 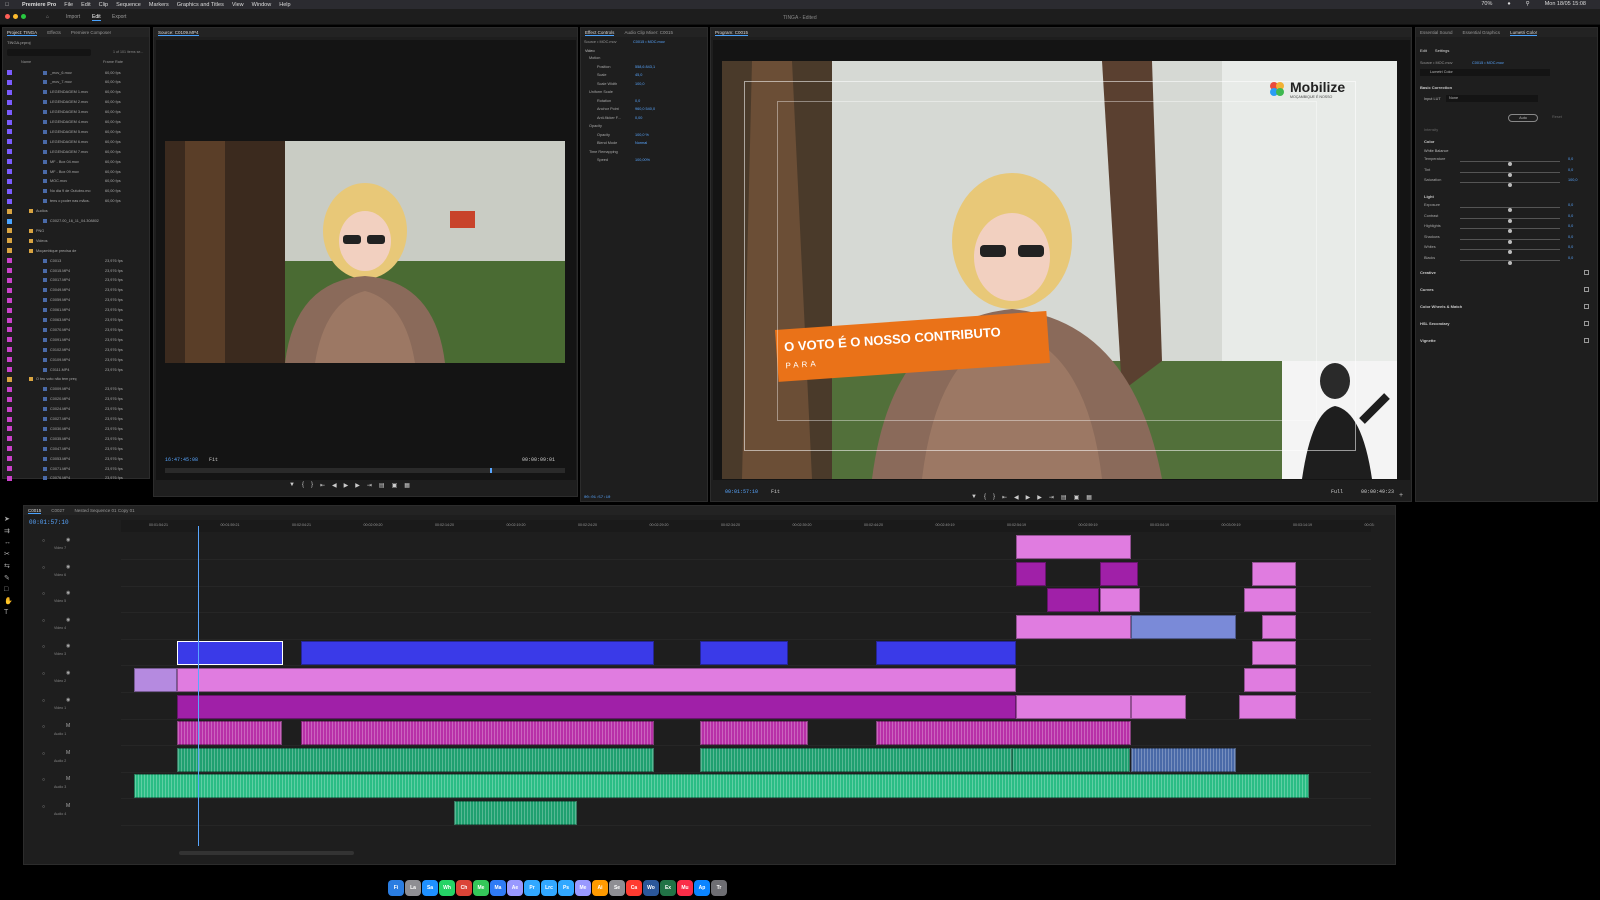 What do you see at coordinates (79, 680) in the screenshot?
I see `track-header: ○ Video 2 ◉` at bounding box center [79, 680].